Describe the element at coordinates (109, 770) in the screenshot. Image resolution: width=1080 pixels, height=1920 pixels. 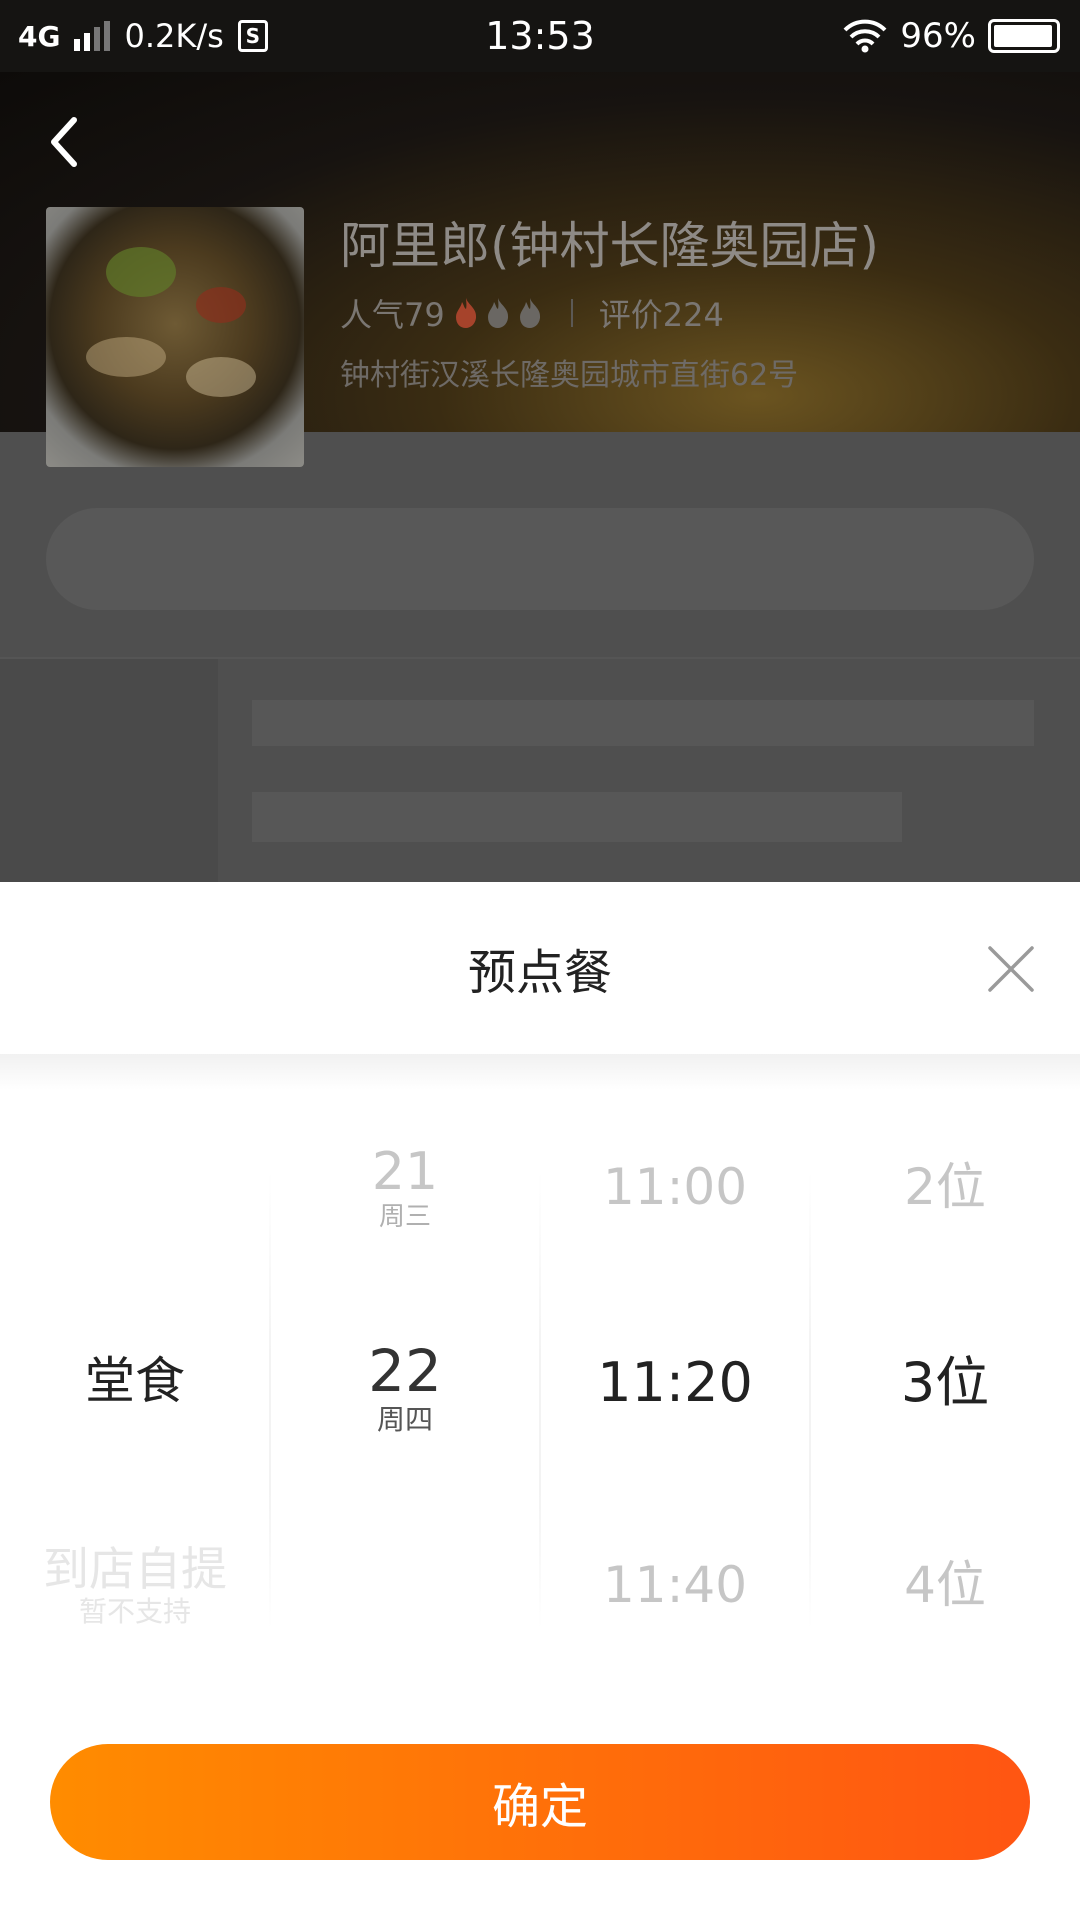
I see `placeholder-sidebar` at that location.